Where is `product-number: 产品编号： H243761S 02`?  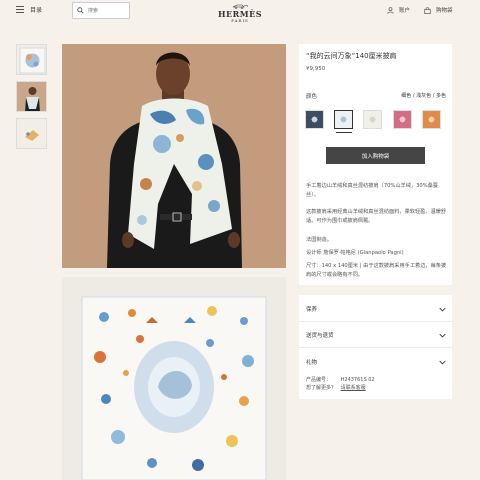
product-number: 产品编号： H243761S 02 is located at coordinates (340, 379).